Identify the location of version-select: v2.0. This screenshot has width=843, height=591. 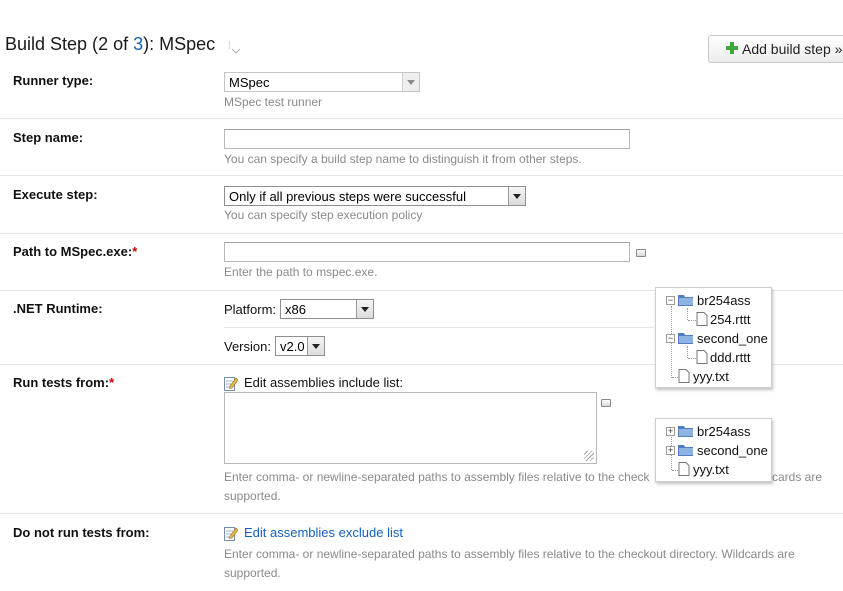
(300, 346).